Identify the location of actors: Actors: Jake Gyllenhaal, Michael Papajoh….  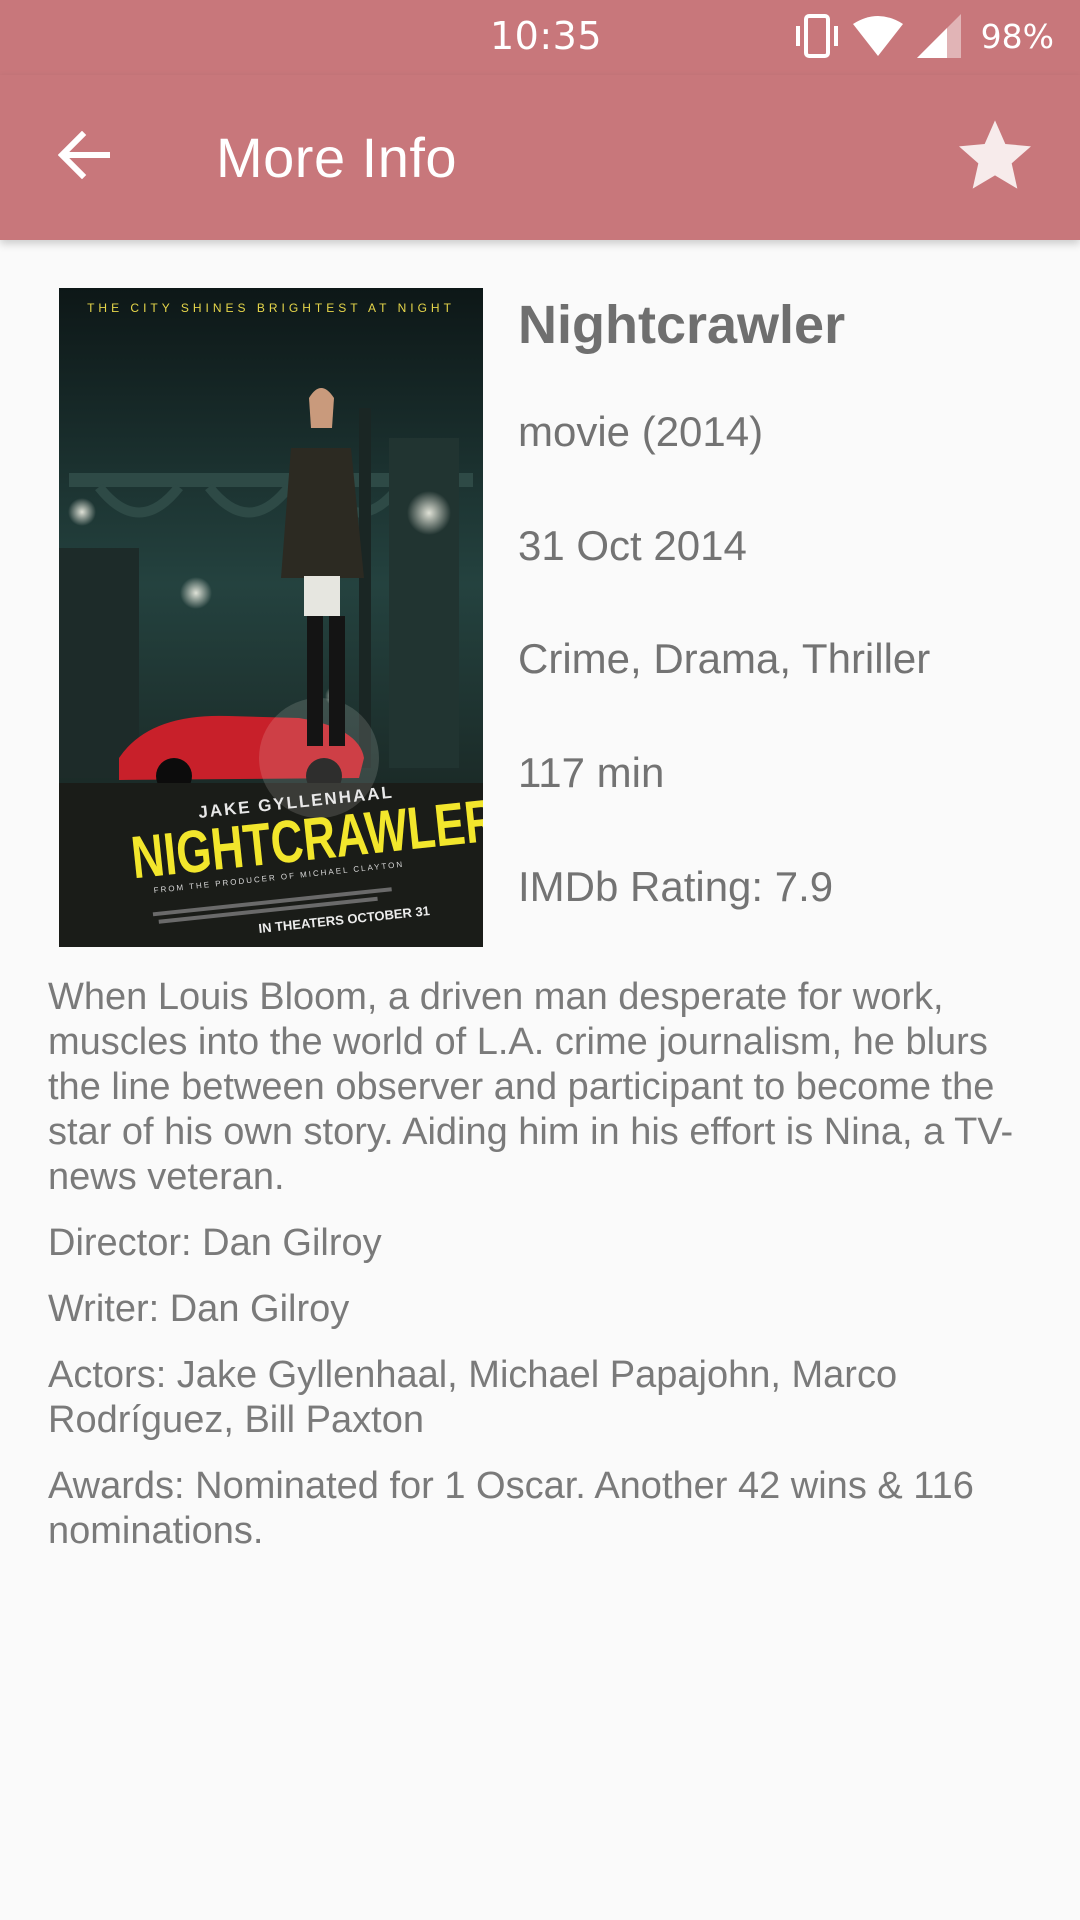
(473, 1397).